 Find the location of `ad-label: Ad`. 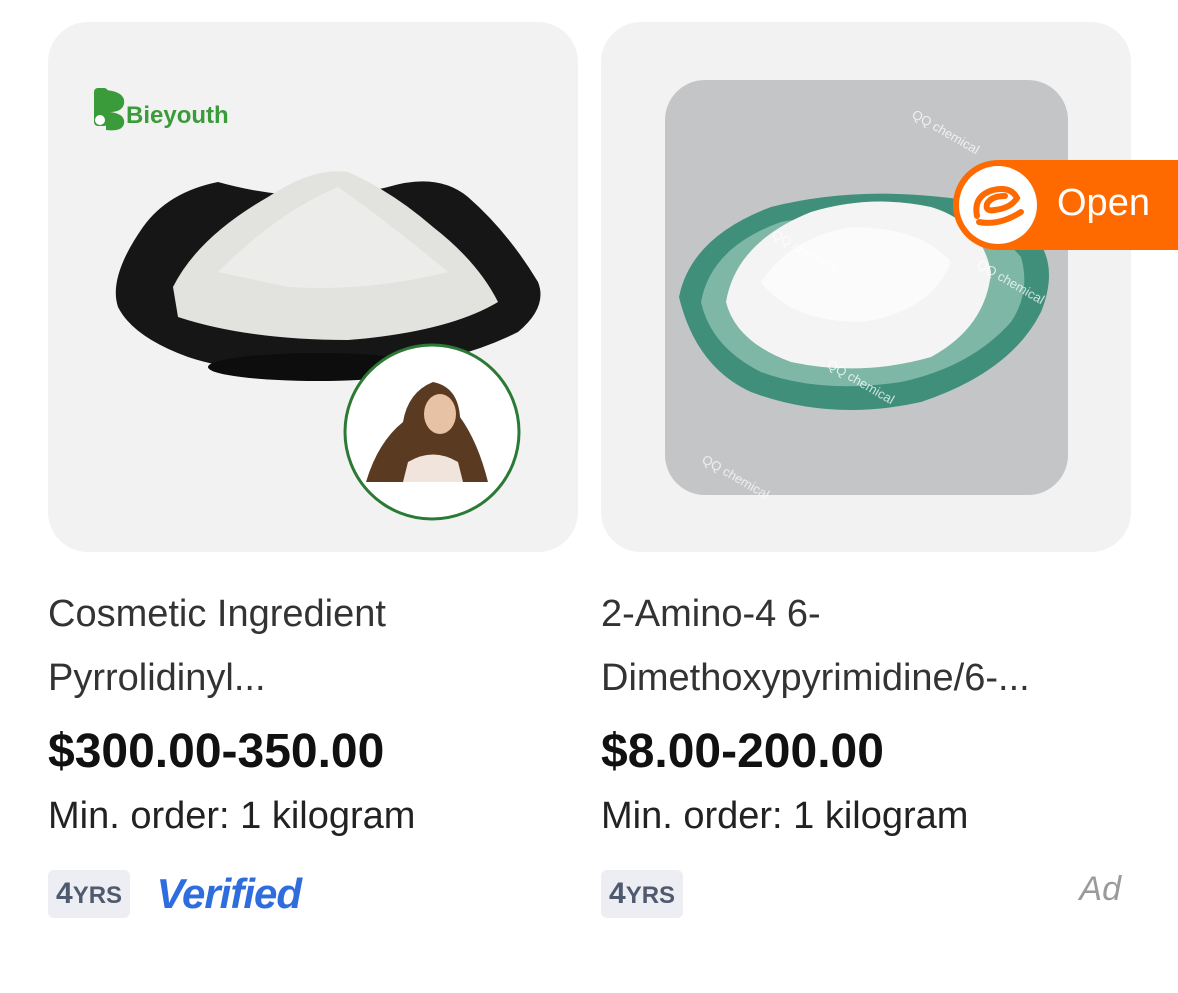

ad-label: Ad is located at coordinates (1100, 889).